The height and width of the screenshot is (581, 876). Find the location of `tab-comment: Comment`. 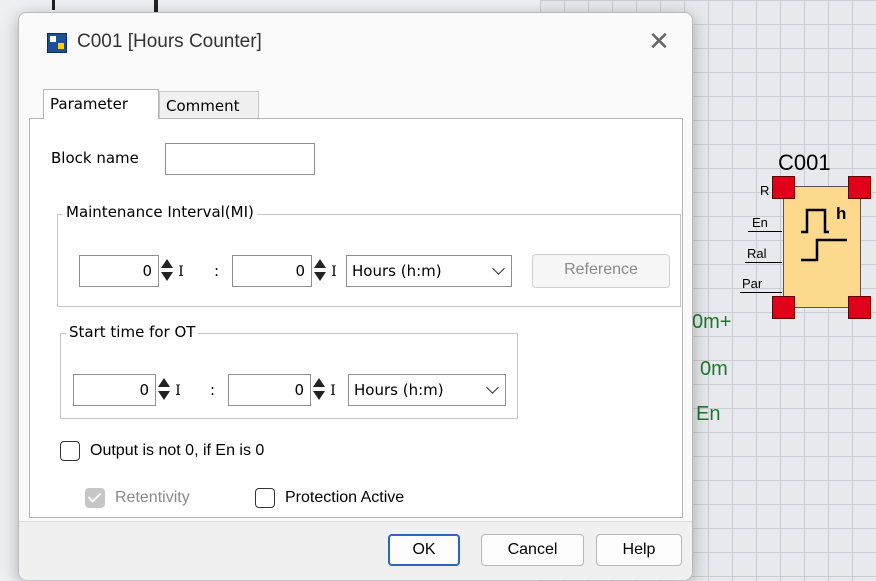

tab-comment: Comment is located at coordinates (209, 106).